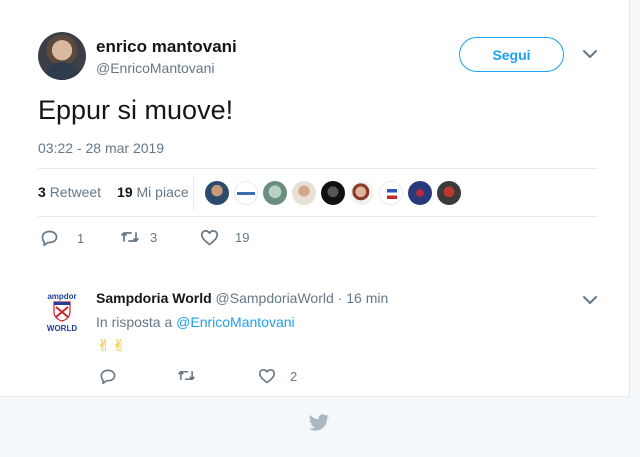  Describe the element at coordinates (101, 148) in the screenshot. I see `tweet-timestamp: 03:22 - 28 mar 2019` at that location.